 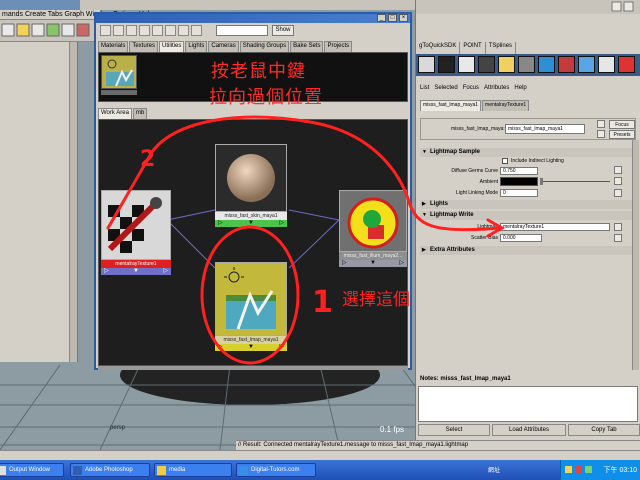 I want to click on tab-mentalray-texture: mentalrayTexture1, so click(x=506, y=105).